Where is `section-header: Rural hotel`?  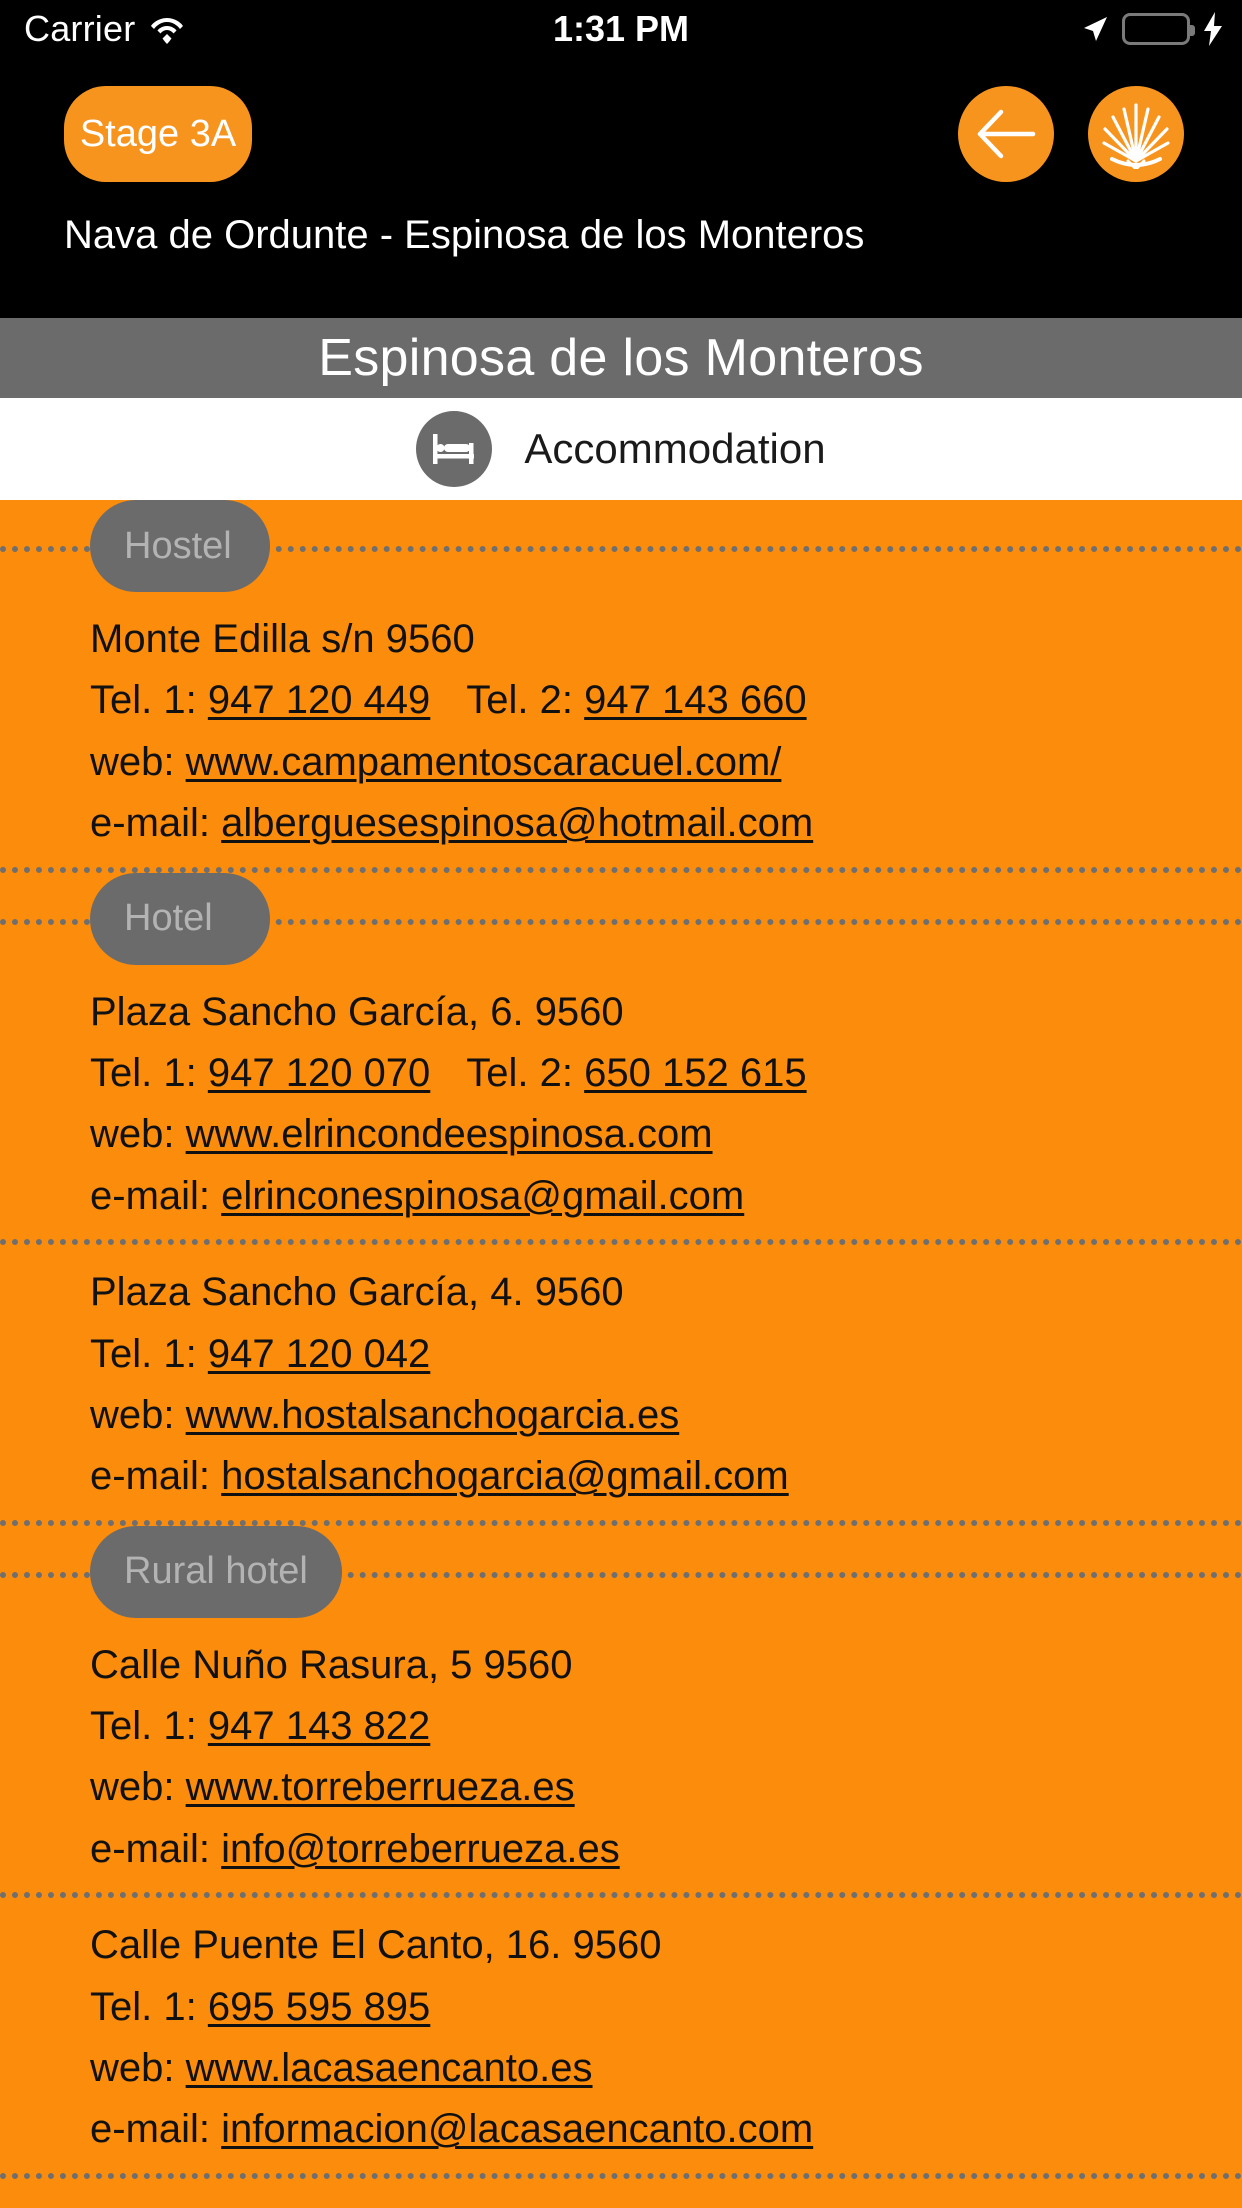 section-header: Rural hotel is located at coordinates (621, 1571).